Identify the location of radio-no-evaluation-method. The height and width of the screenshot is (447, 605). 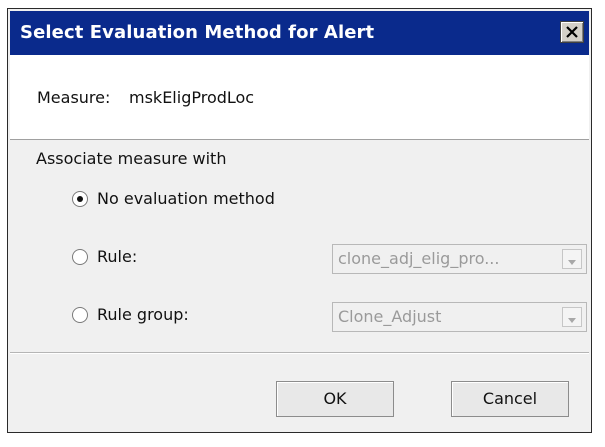
(80, 199).